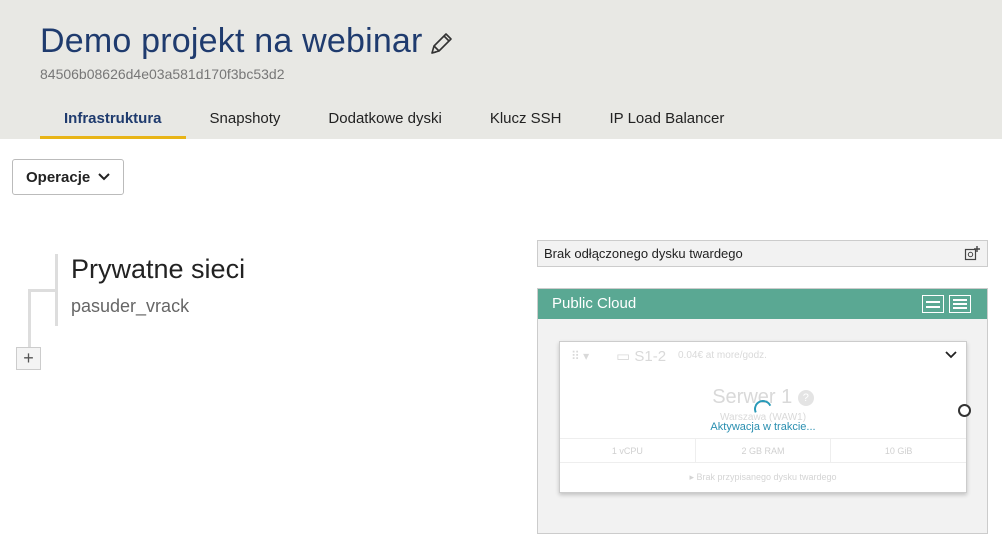  What do you see at coordinates (594, 303) in the screenshot?
I see `public-cloud-title: Public Cloud` at bounding box center [594, 303].